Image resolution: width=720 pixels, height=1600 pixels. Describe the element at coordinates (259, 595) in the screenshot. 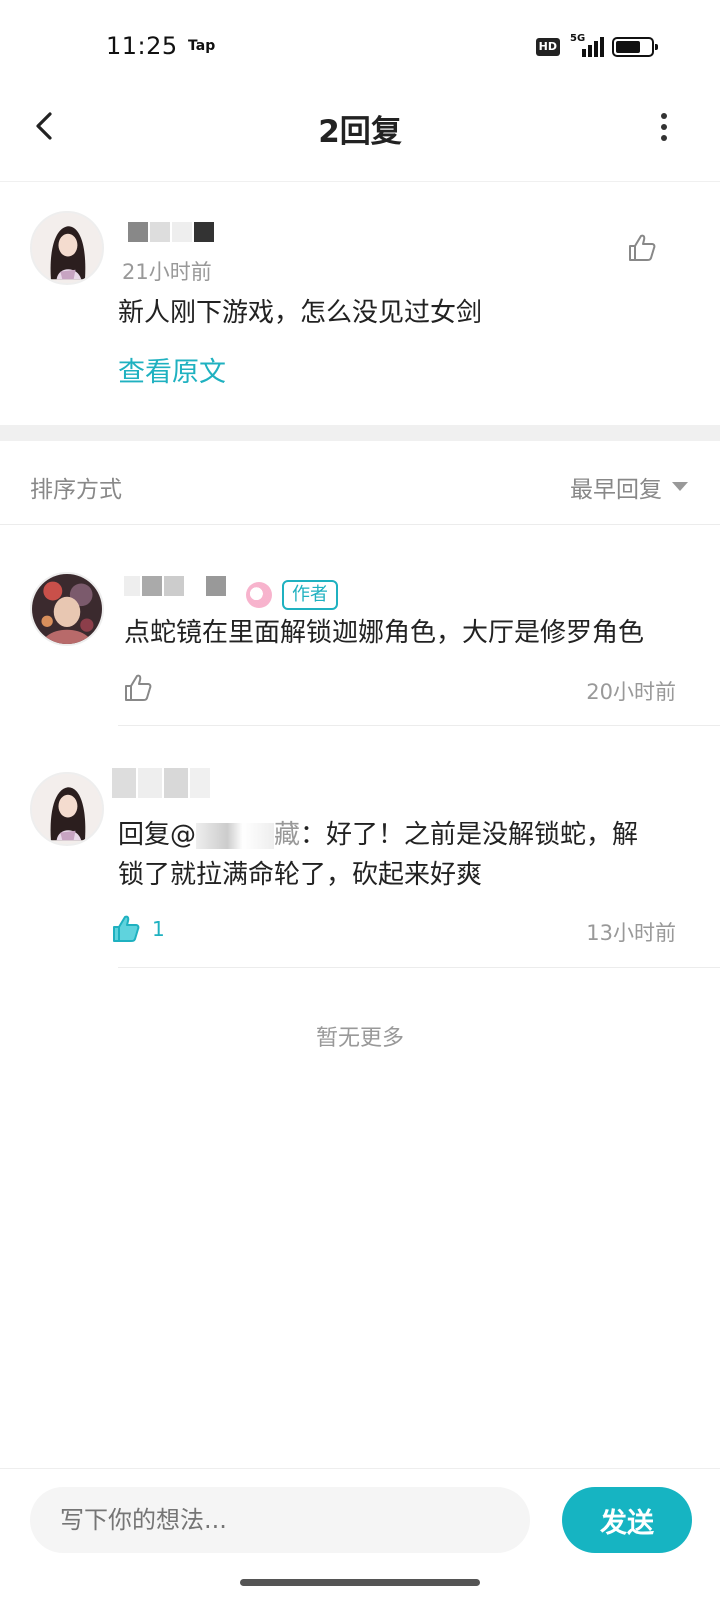

I see `badge-icon` at that location.